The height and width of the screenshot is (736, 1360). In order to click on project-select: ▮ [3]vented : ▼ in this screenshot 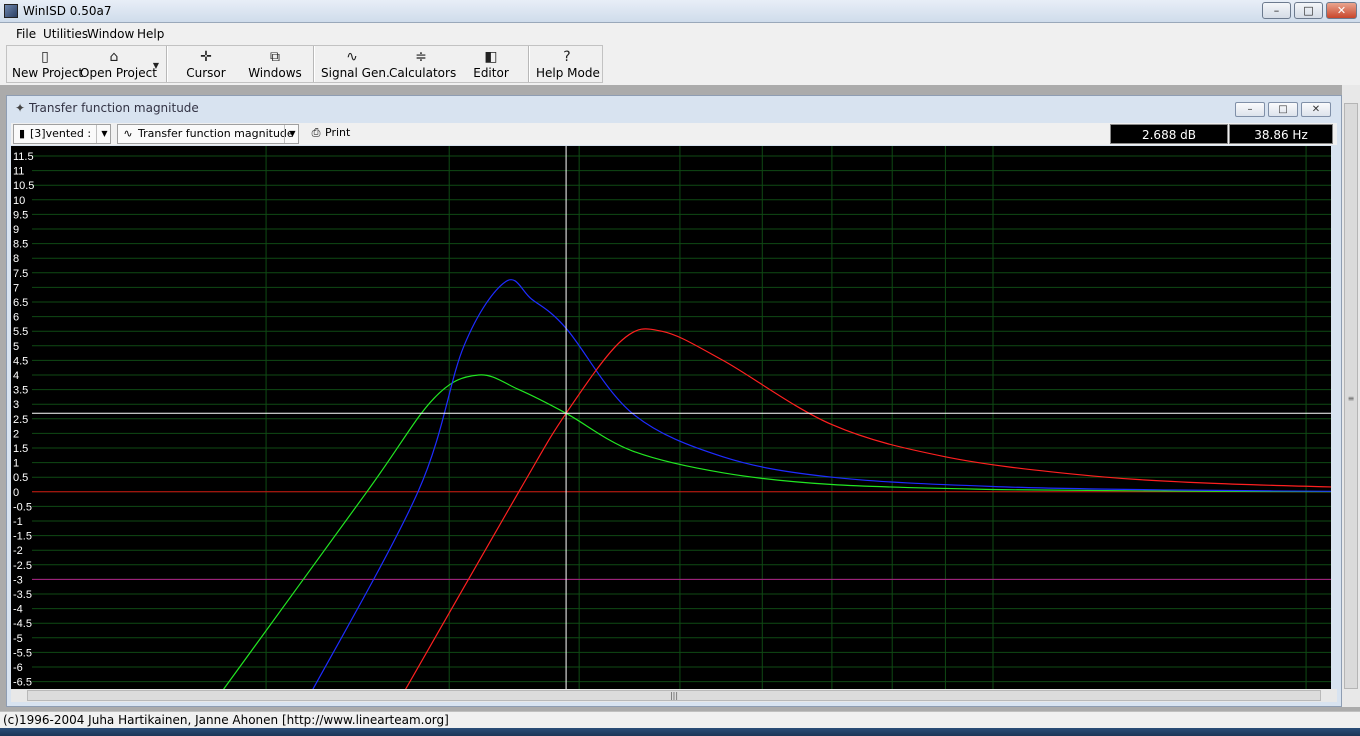, I will do `click(62, 134)`.